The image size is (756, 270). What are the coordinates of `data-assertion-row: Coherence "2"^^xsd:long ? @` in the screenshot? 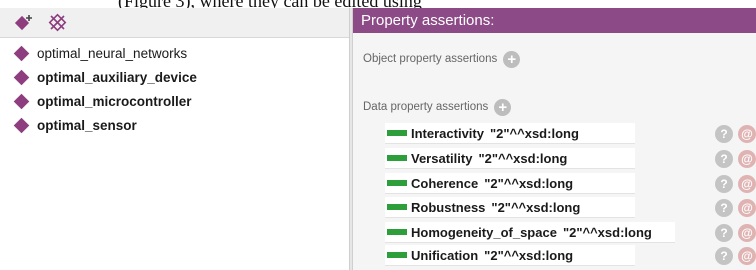 It's located at (570, 183).